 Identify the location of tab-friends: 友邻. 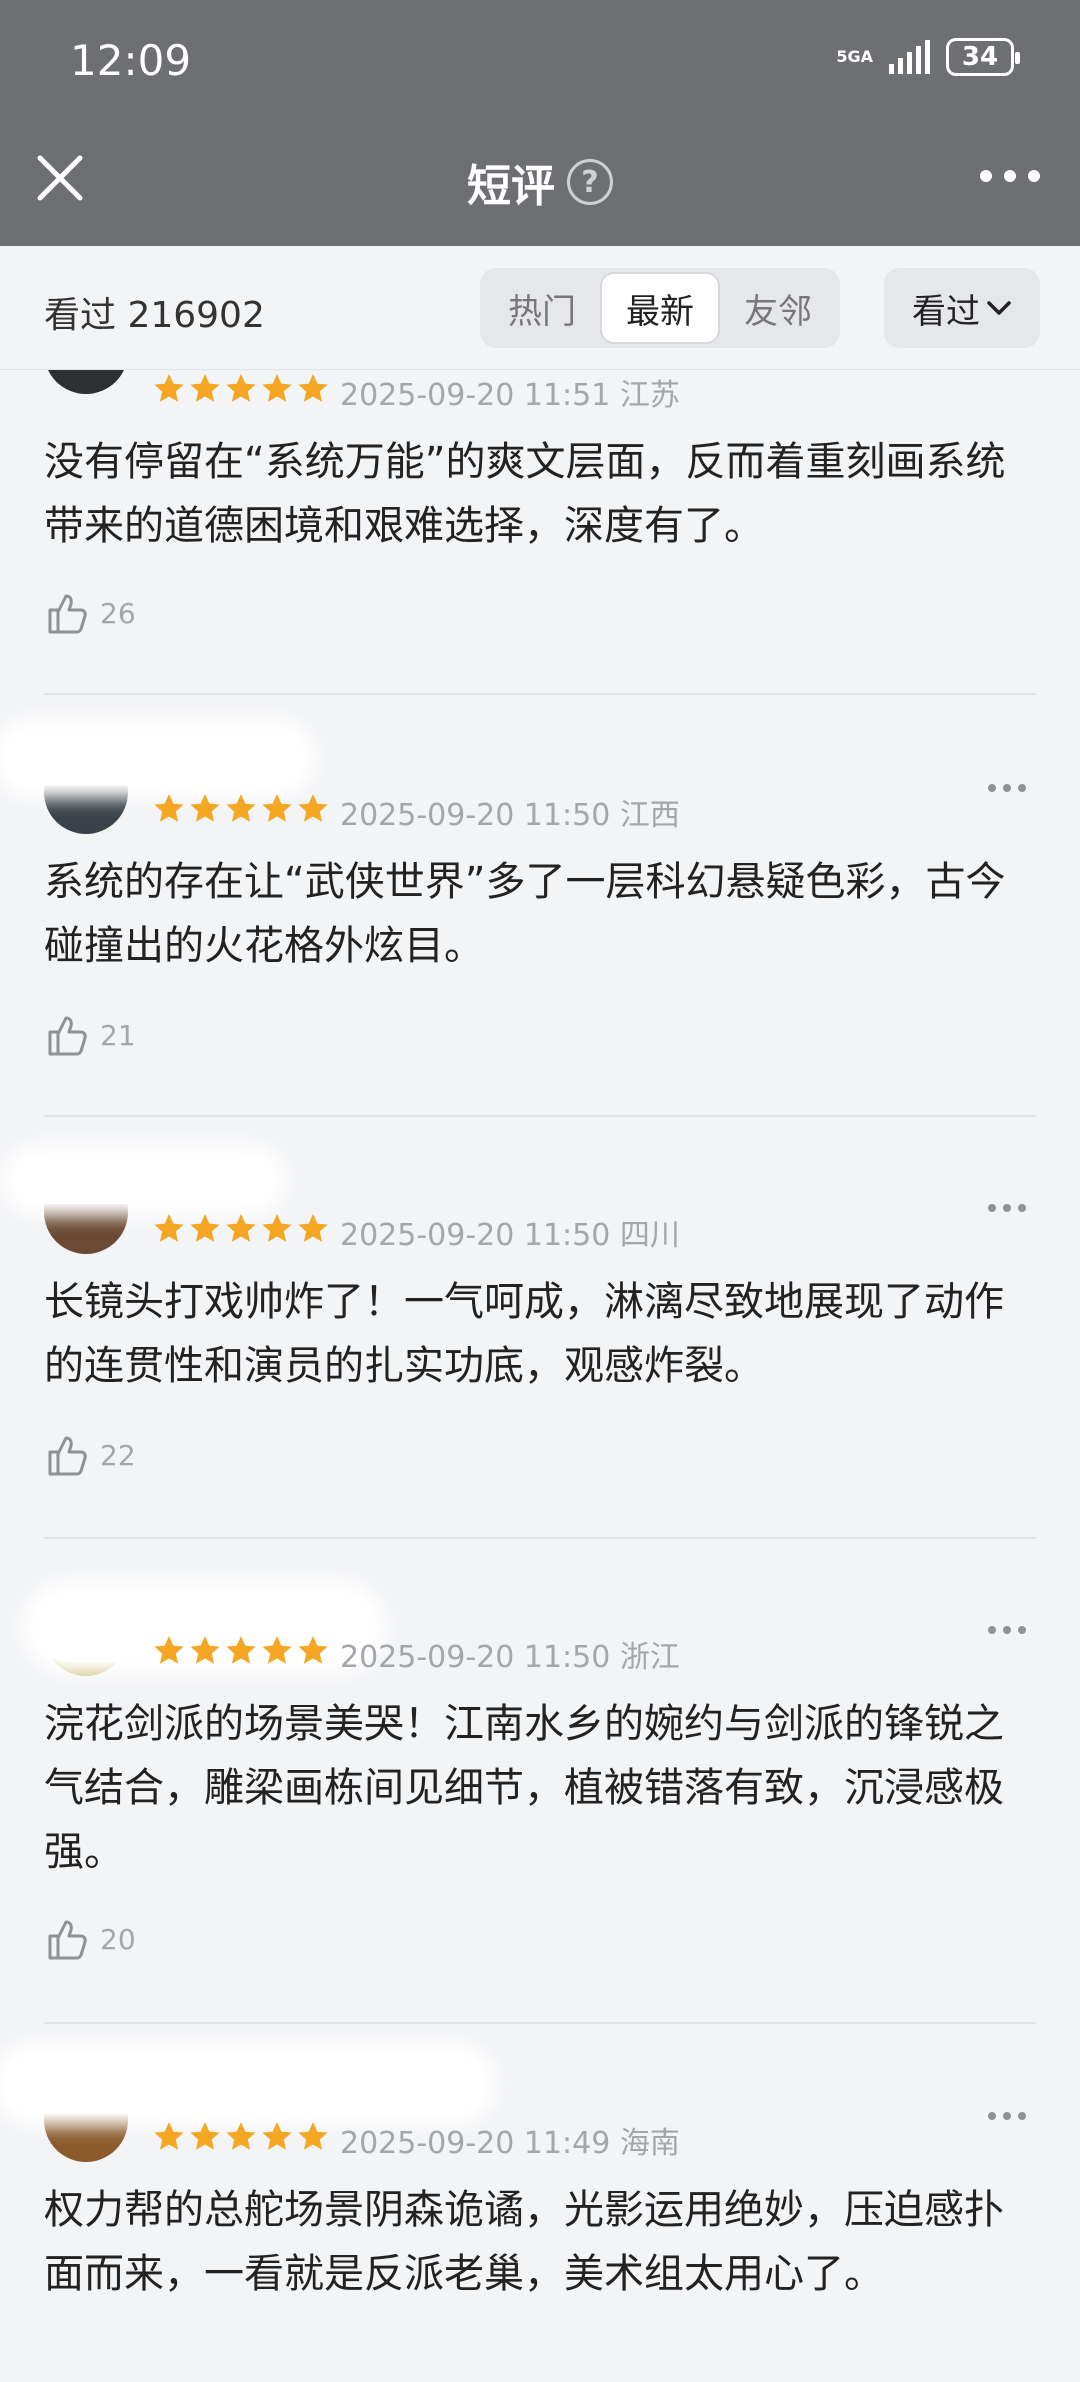
(778, 308).